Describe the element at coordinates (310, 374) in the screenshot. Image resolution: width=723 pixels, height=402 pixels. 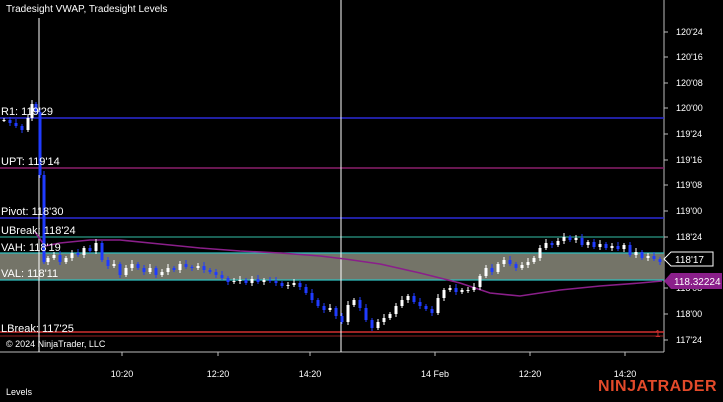
I see `time-tick-label: 14:20` at that location.